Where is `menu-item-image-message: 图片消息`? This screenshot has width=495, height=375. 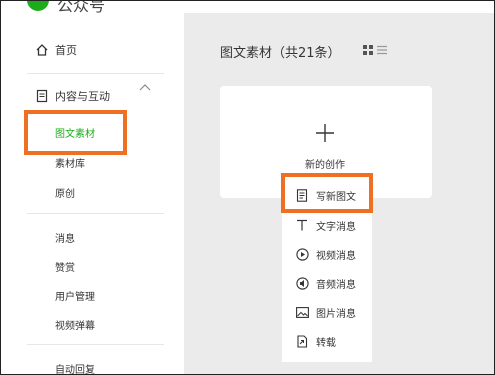
menu-item-image-message: 图片消息 is located at coordinates (327, 312).